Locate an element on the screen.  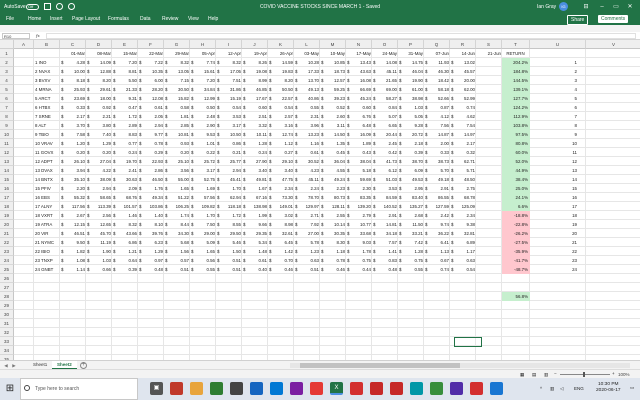
column-header-l: L is located at coordinates (307, 44).